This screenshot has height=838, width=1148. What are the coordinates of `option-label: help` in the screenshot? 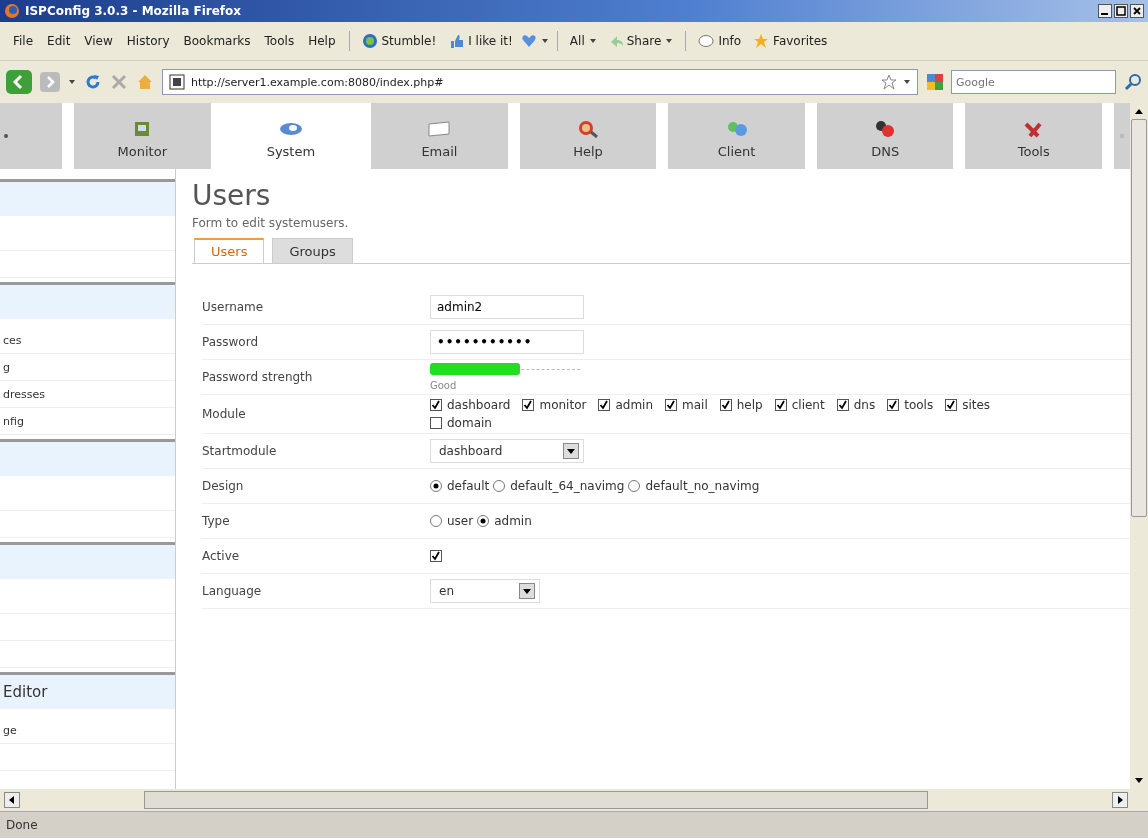 It's located at (749, 405).